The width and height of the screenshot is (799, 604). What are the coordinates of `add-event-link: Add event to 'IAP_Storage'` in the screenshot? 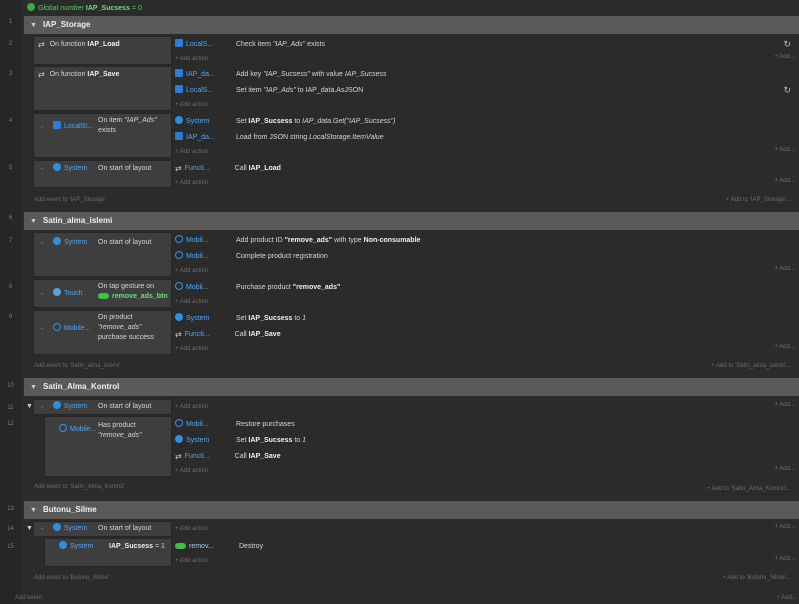 It's located at (70, 200).